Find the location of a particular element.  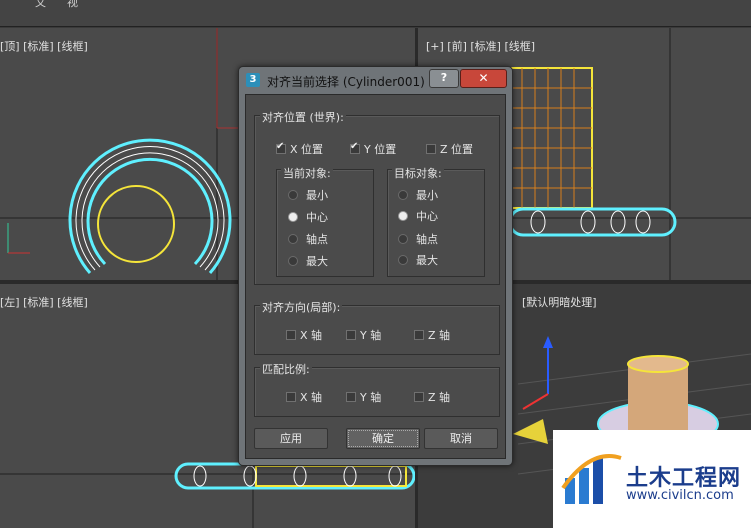

match-scale-title: 匹配比例: is located at coordinates (286, 369).